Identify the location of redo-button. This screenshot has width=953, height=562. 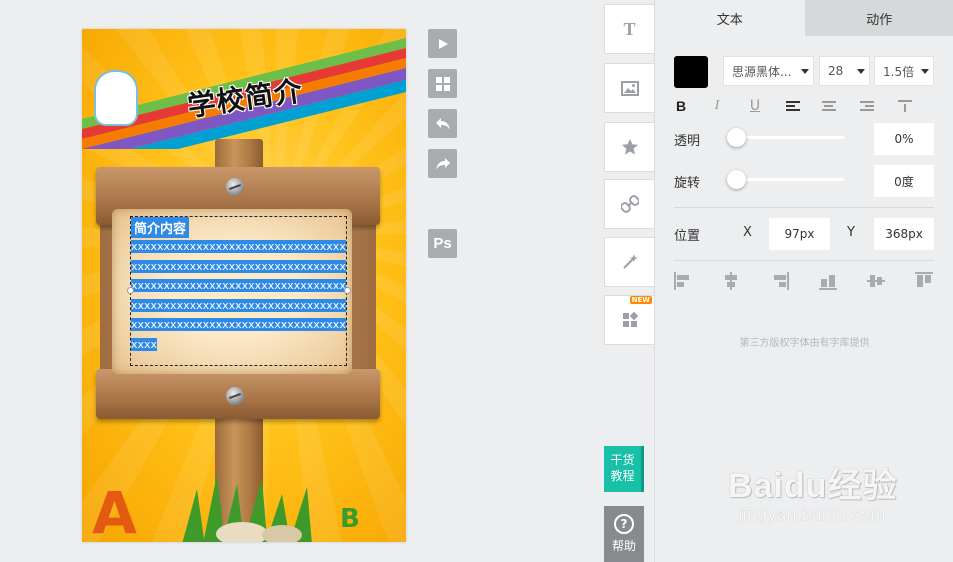
(442, 163).